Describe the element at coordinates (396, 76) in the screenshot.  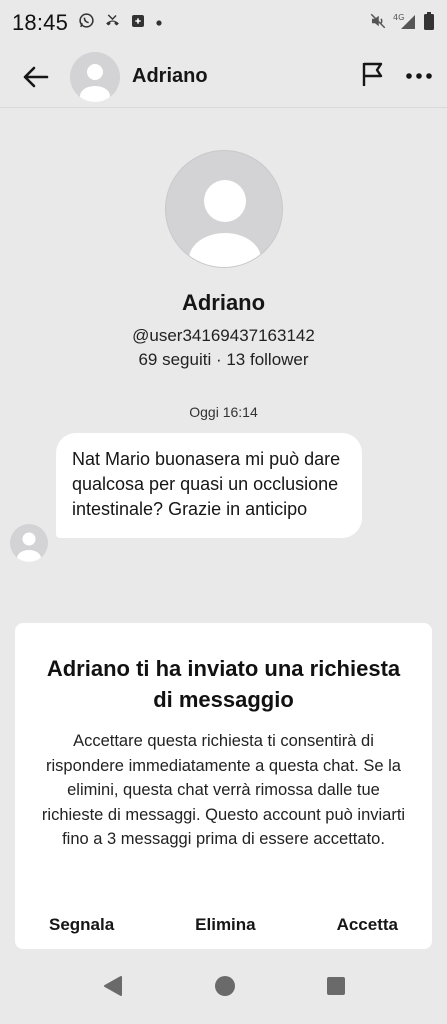
I see `header-actions` at that location.